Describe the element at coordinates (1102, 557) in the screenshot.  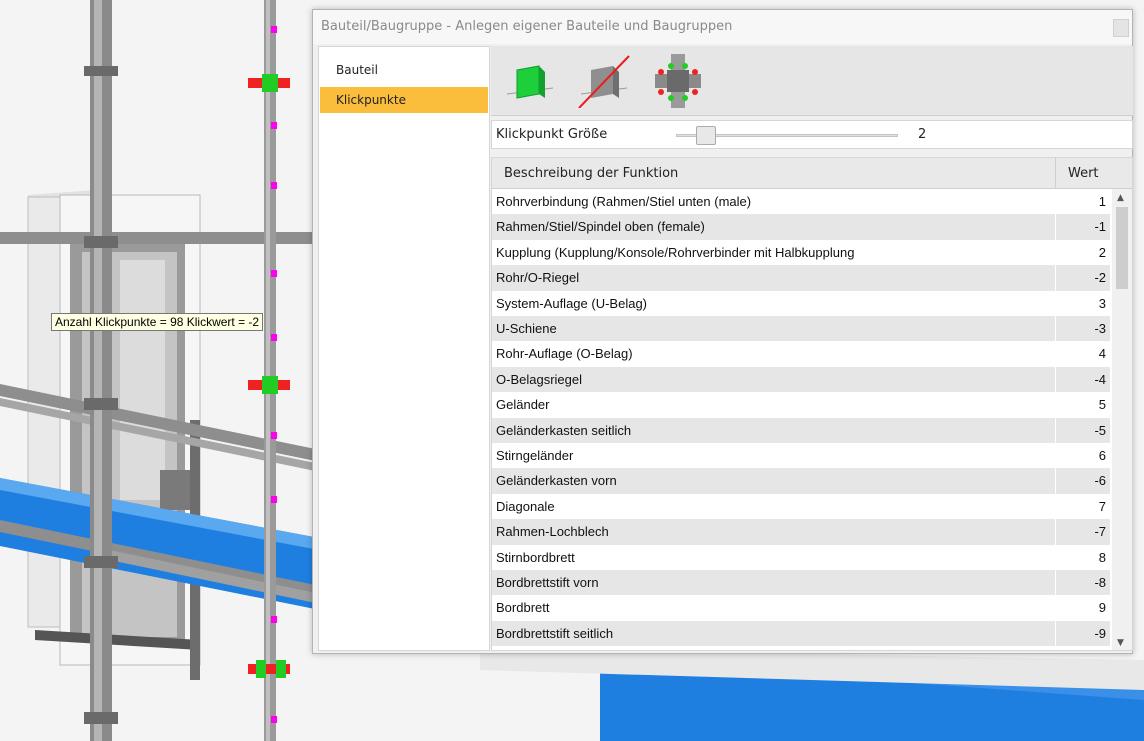
I see `row-value: 8` at that location.